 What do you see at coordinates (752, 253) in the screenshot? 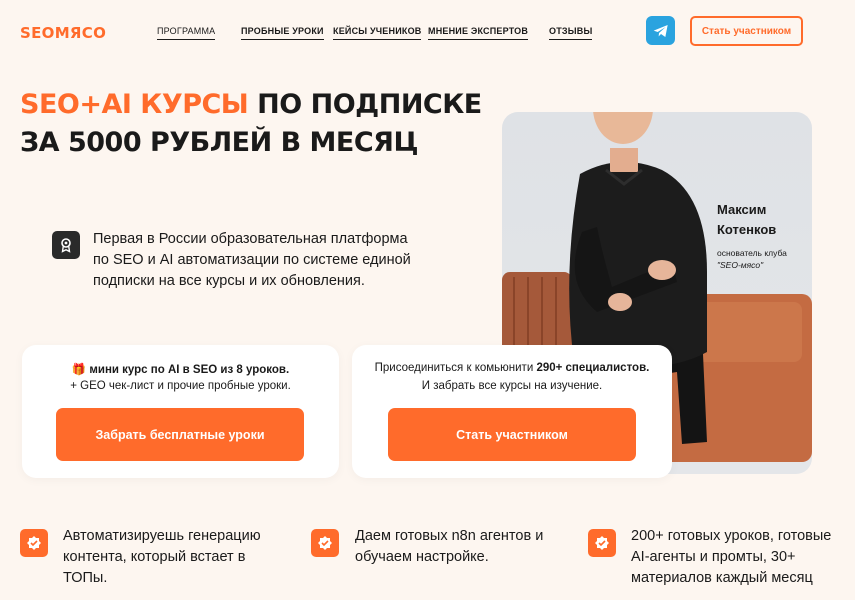
I see `author-role-prefix: основатель клуба` at bounding box center [752, 253].